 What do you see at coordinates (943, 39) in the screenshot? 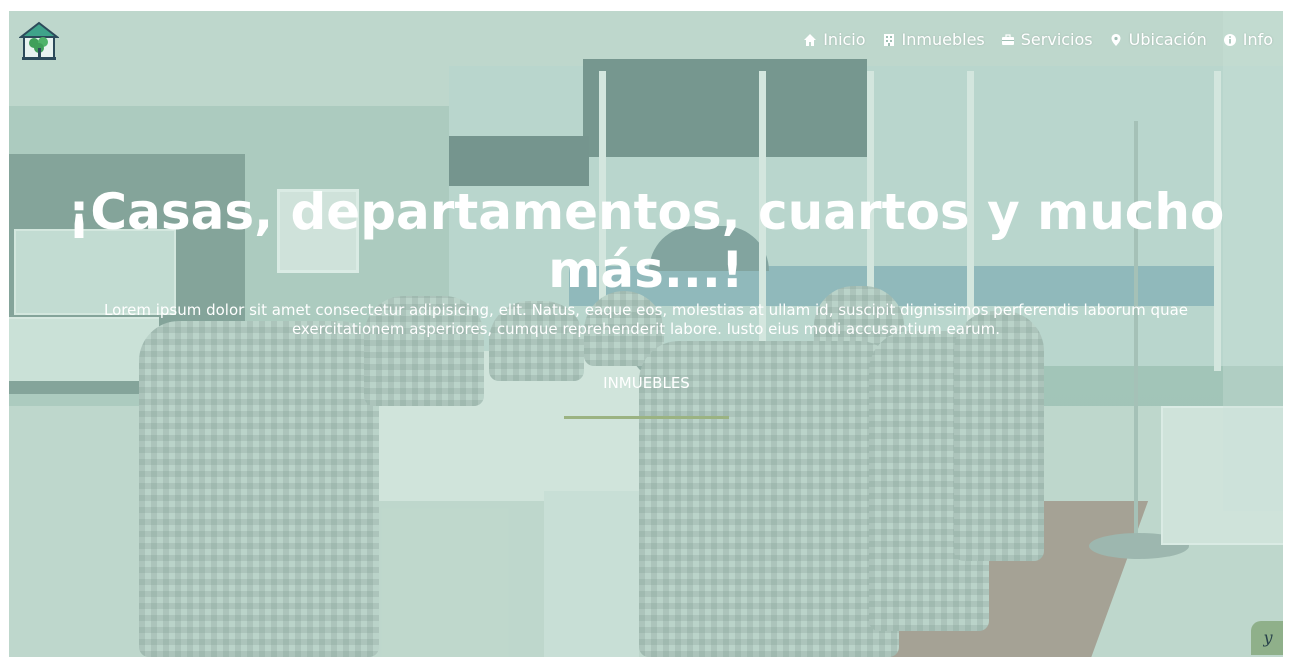
I see `nav-item-label: Inmuebles` at bounding box center [943, 39].